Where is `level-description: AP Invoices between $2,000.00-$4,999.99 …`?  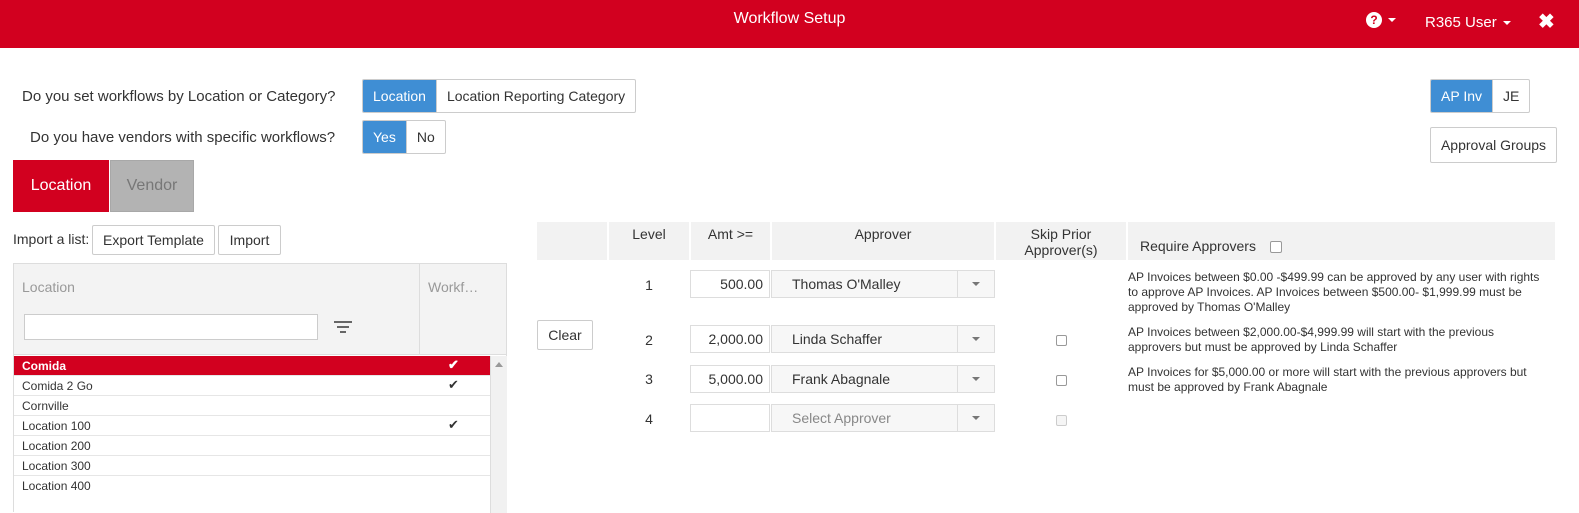
level-description: AP Invoices between $2,000.00-$4,999.99 … is located at coordinates (1311, 339).